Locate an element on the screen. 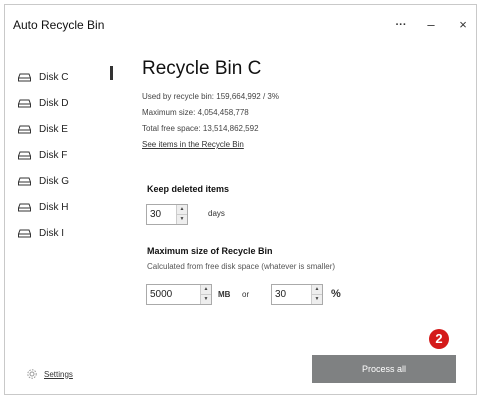 This screenshot has width=481, height=399. sidebar-item-label: Disk D is located at coordinates (54, 103).